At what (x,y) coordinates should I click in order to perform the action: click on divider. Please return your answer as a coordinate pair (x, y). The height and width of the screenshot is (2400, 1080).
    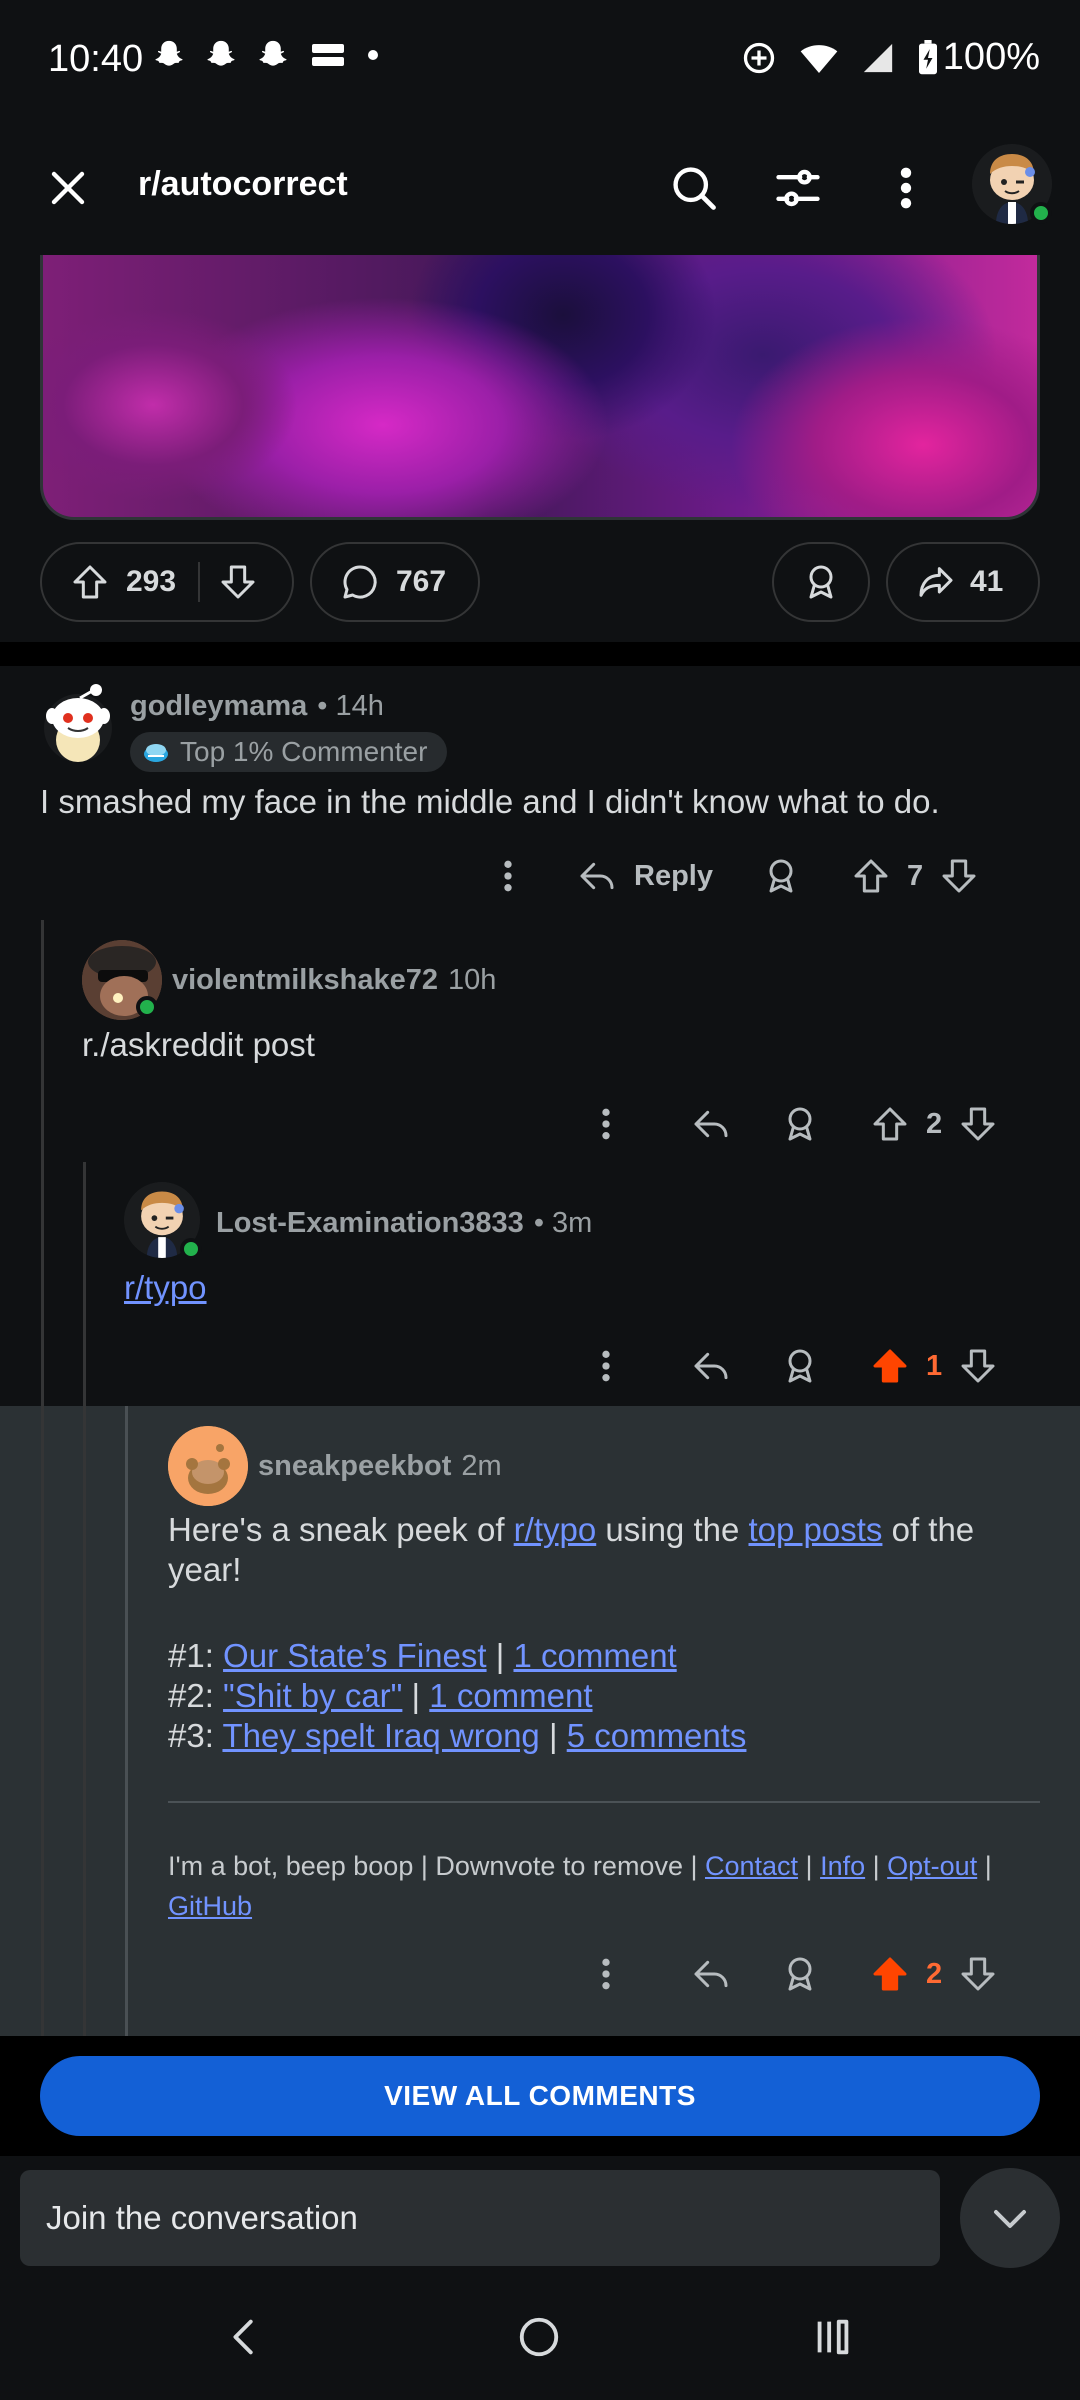
    Looking at the image, I should click on (604, 1802).